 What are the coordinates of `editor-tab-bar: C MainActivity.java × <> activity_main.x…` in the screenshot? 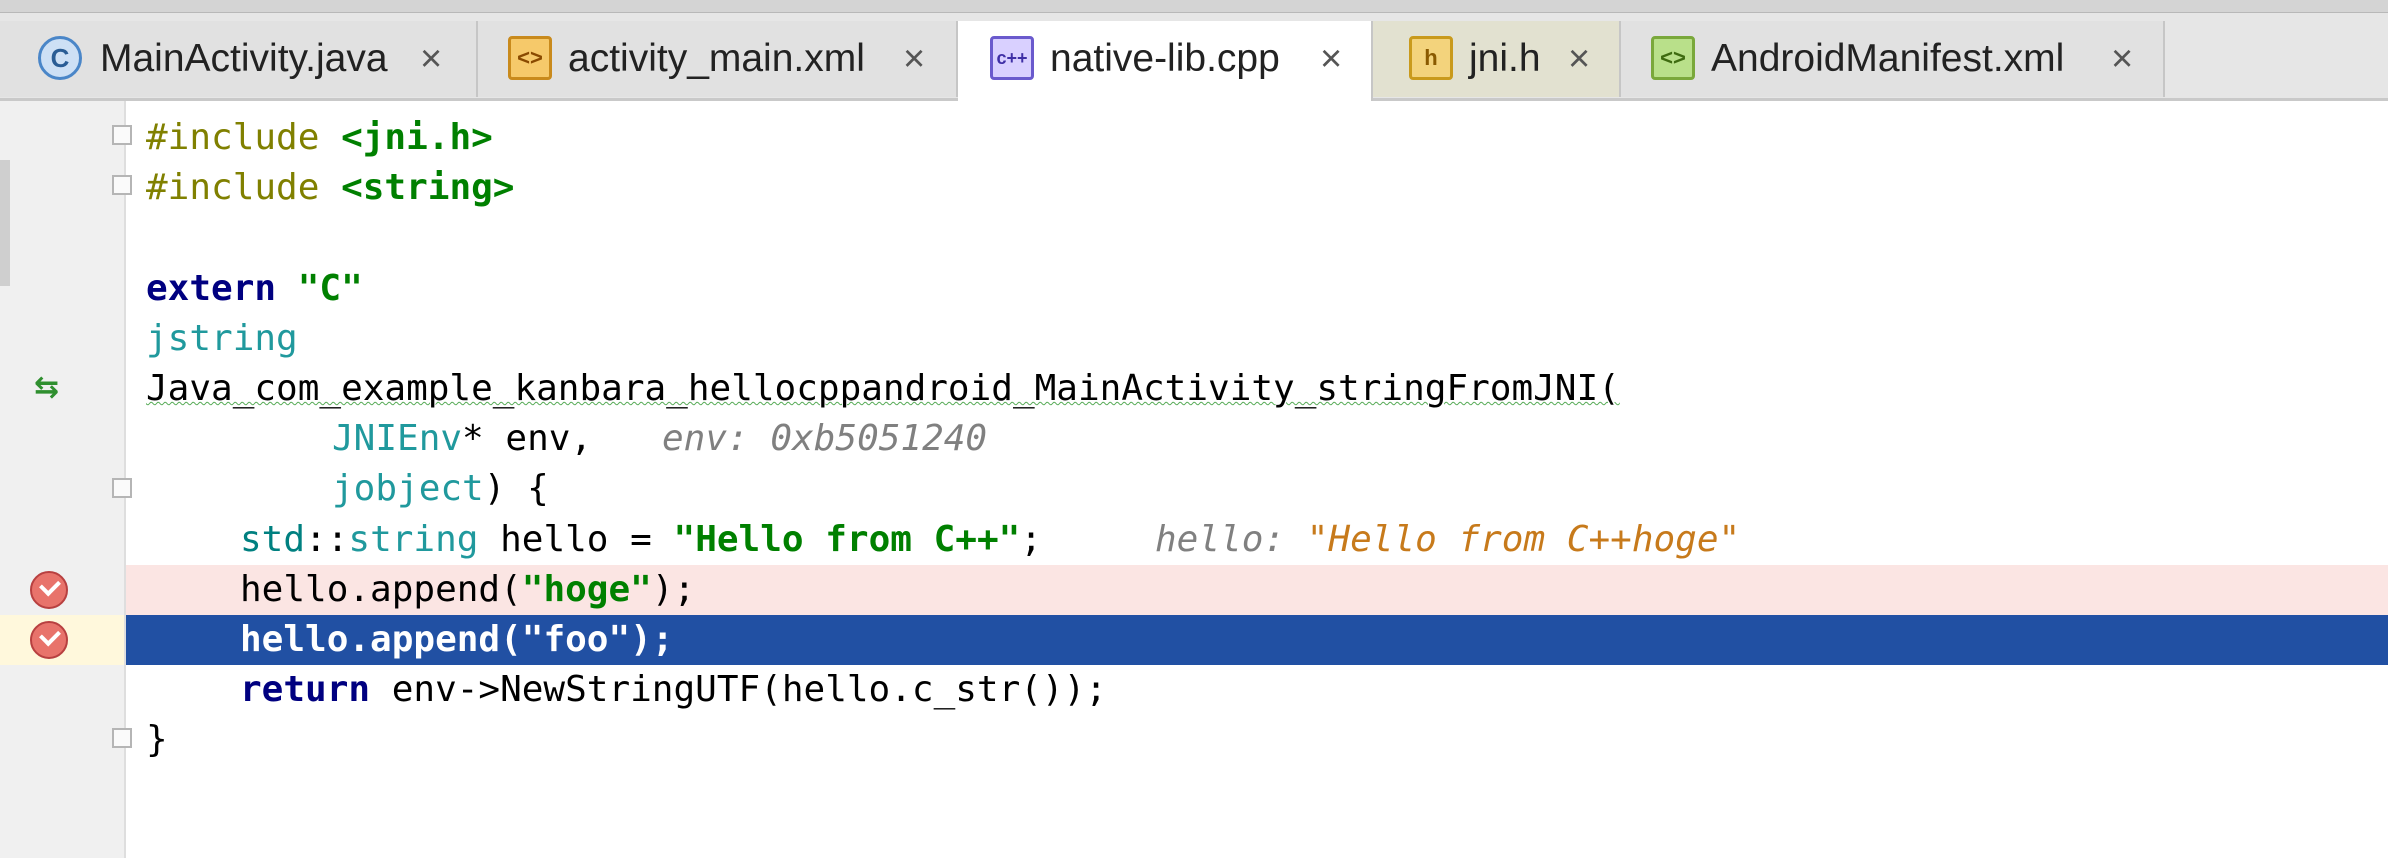 It's located at (1194, 57).